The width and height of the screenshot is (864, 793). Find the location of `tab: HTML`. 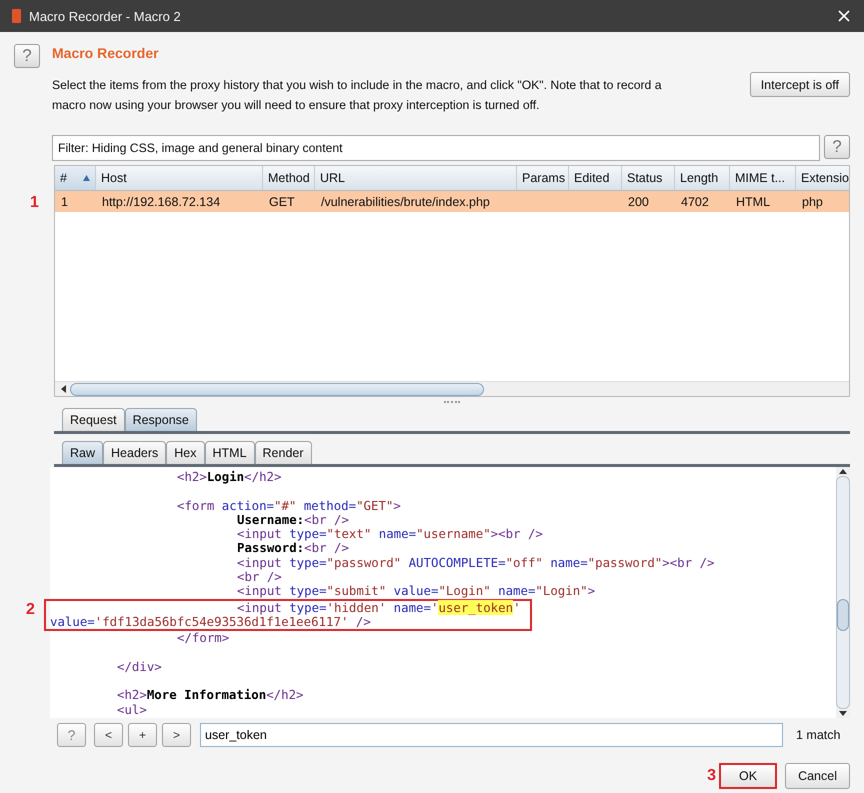

tab: HTML is located at coordinates (229, 452).